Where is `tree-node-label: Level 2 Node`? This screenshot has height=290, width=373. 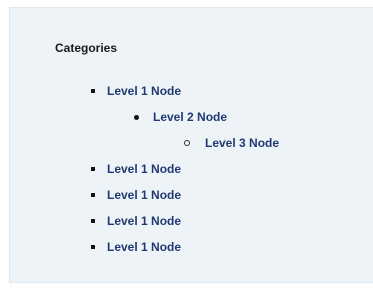
tree-node-label: Level 2 Node is located at coordinates (190, 117).